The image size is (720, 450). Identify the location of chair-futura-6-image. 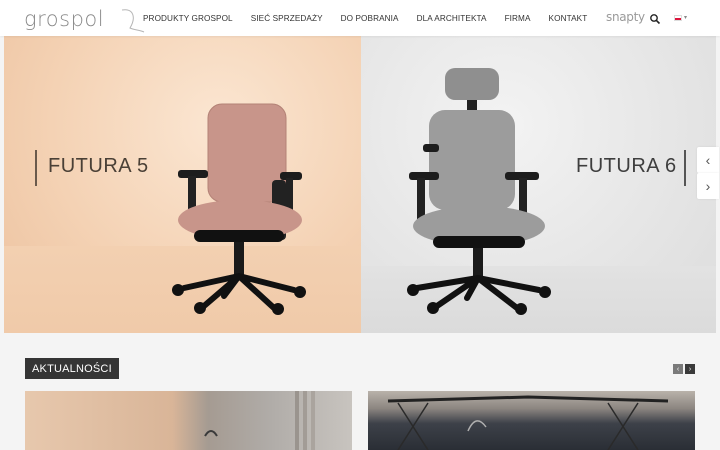
(479, 191).